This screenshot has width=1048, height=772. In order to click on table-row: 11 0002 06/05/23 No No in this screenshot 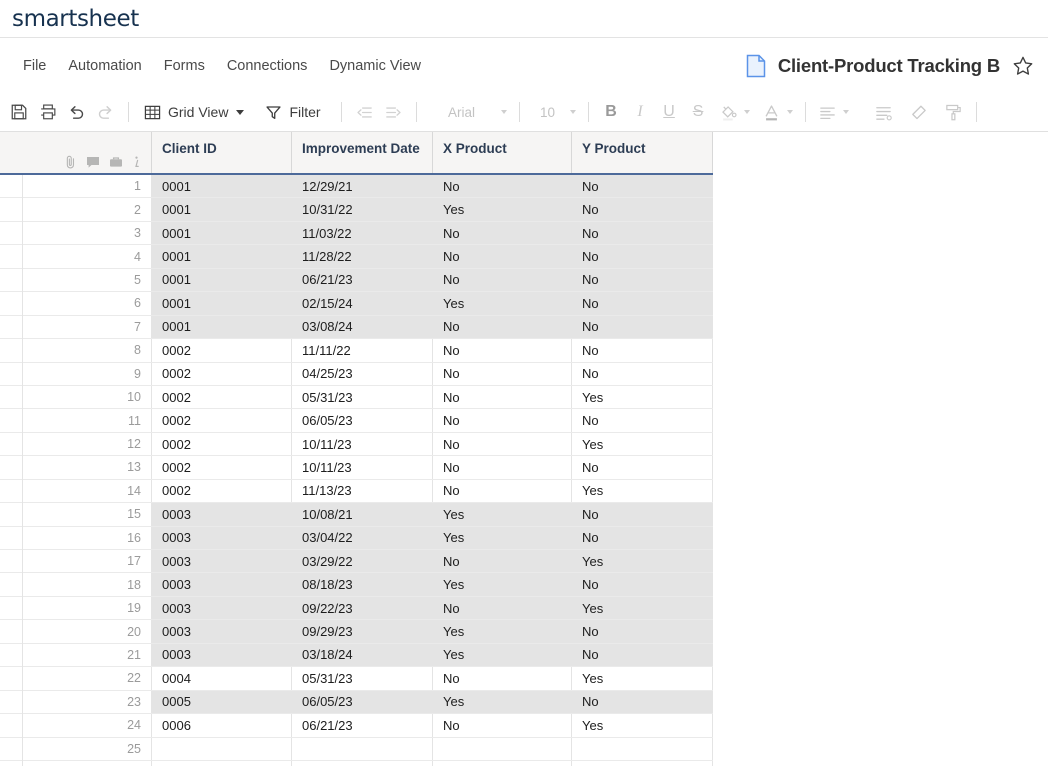, I will do `click(356, 421)`.